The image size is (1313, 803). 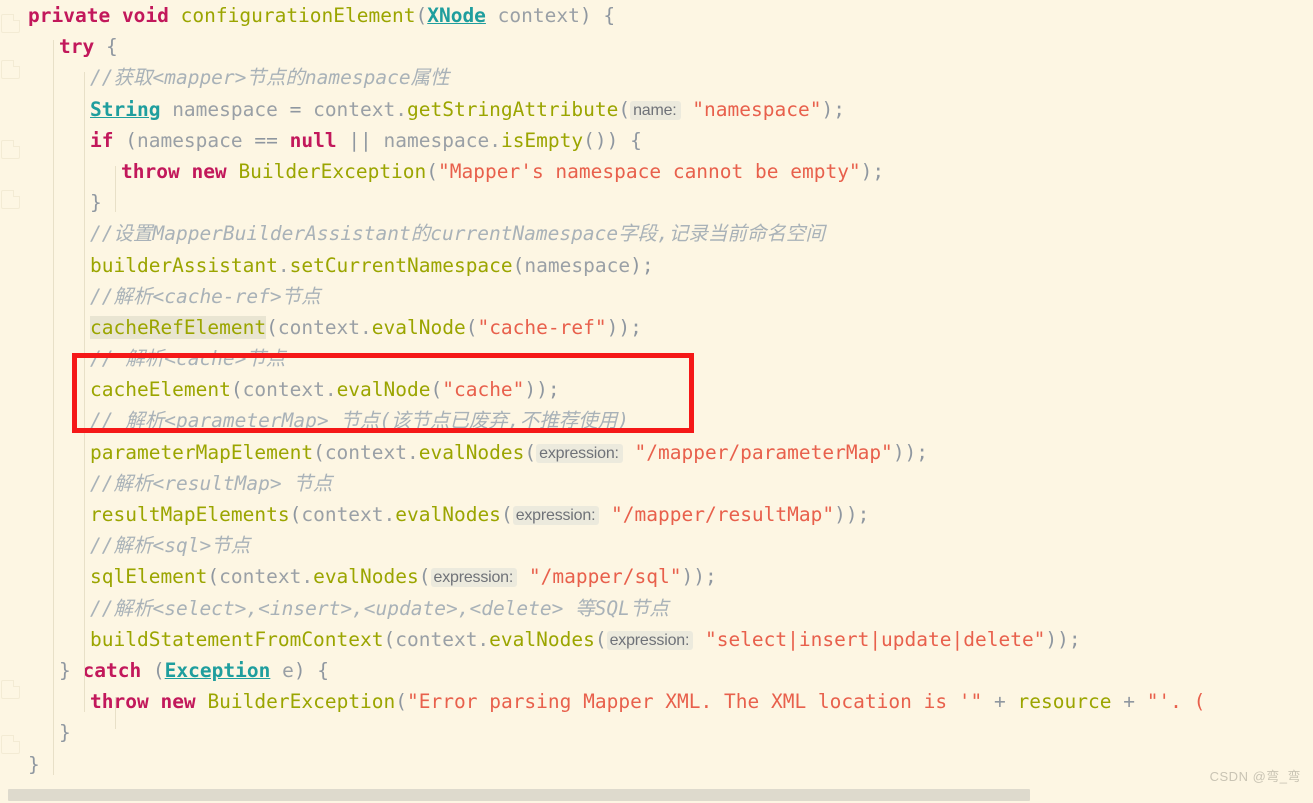 What do you see at coordinates (237, 639) in the screenshot?
I see `code-identifier: buildStatementFromContext` at bounding box center [237, 639].